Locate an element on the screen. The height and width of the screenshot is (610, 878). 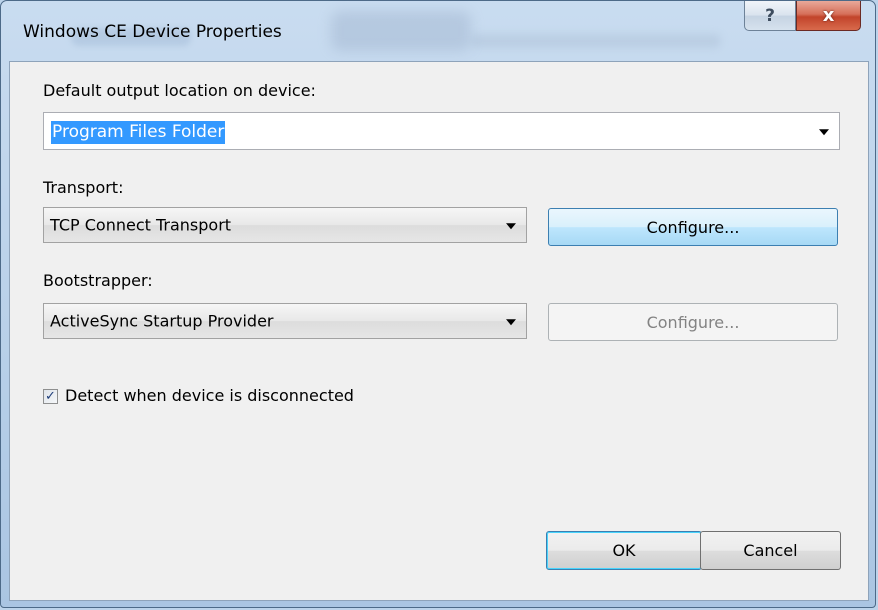
bootstrapper-label: Bootstrapper: is located at coordinates (98, 280).